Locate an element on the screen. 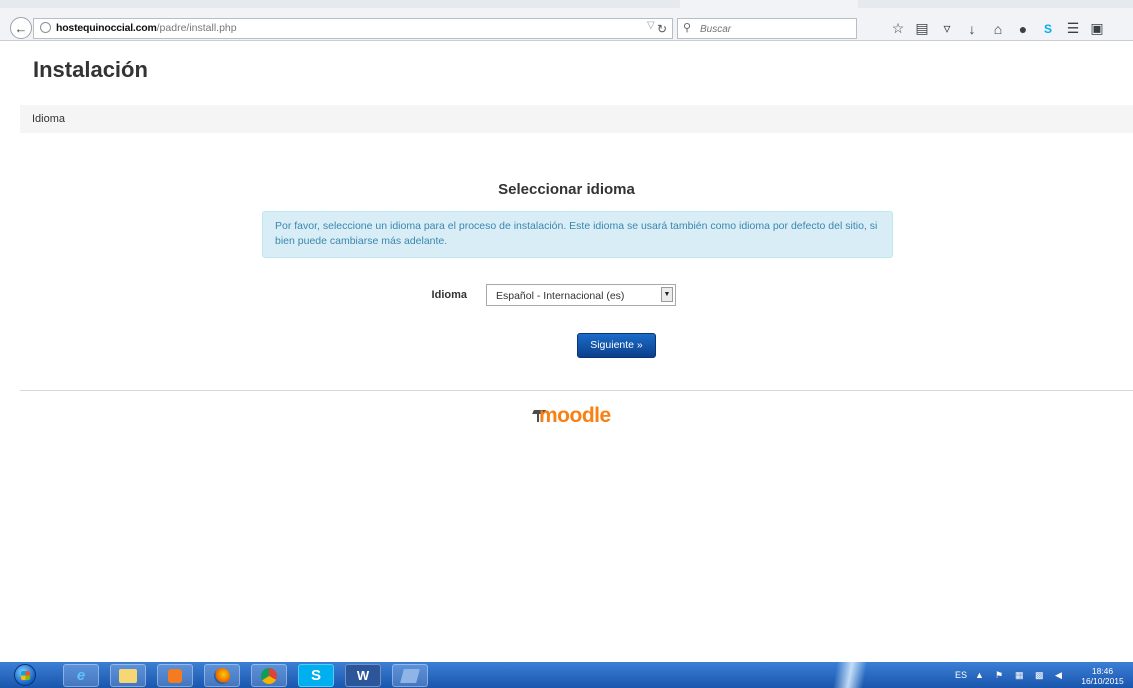 The image size is (1133, 688). extension-icon: ▣ is located at coordinates (1097, 28).